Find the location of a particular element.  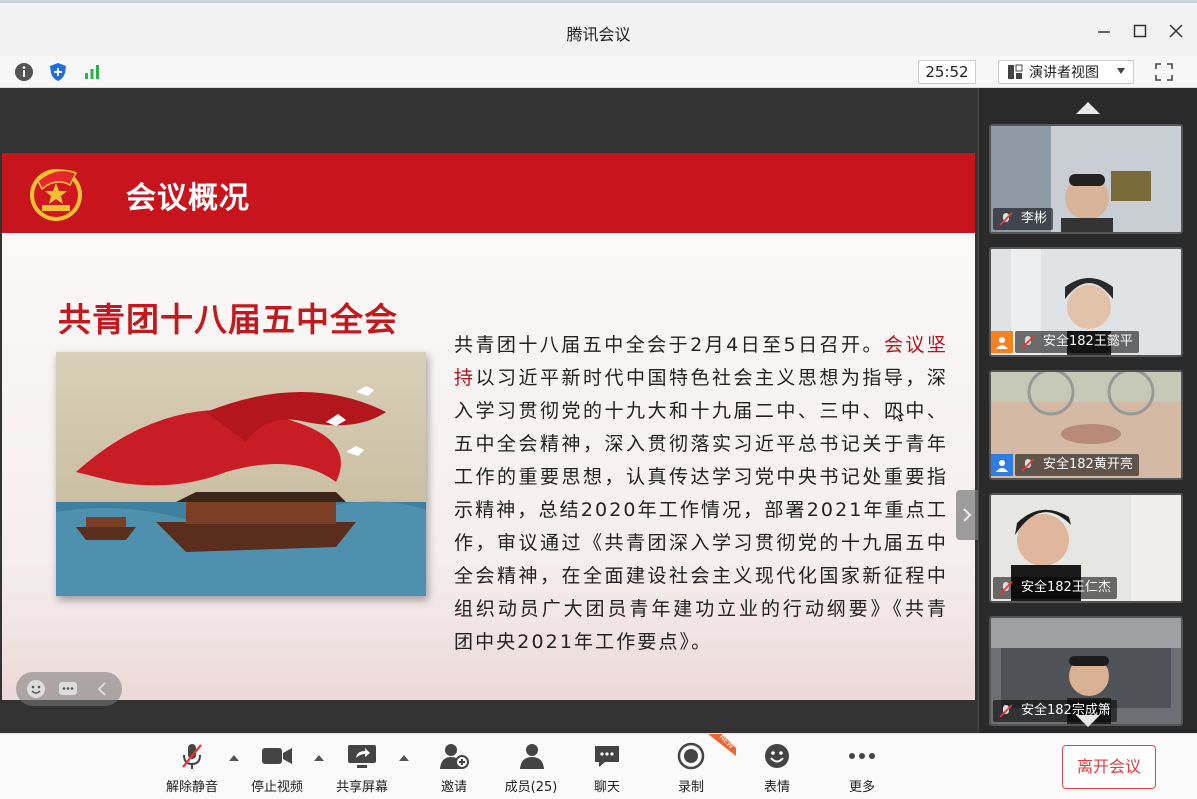

members-label: 成员(25) is located at coordinates (531, 787).